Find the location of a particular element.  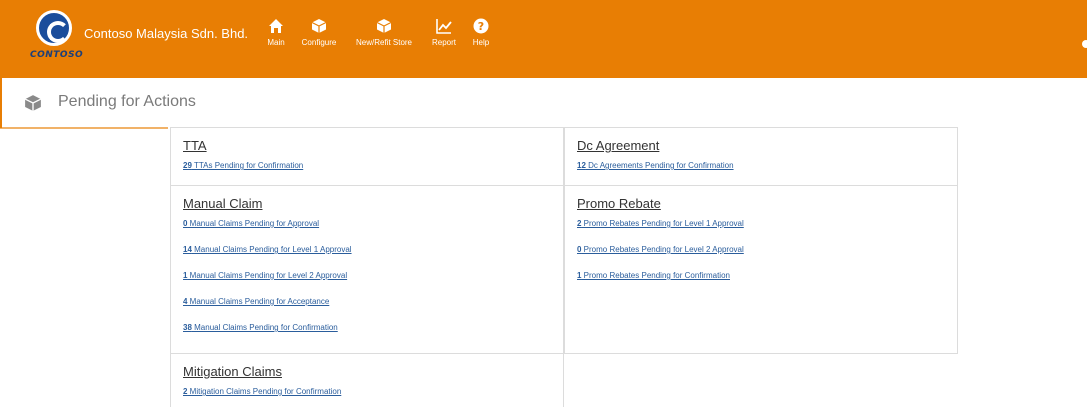

nav-help: ? Help is located at coordinates (481, 32).